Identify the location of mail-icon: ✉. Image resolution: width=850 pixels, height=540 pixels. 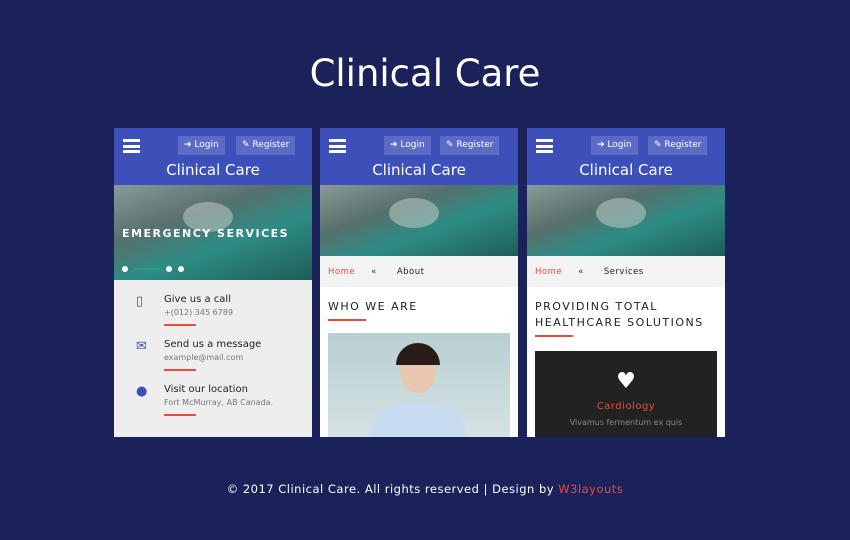
(141, 346).